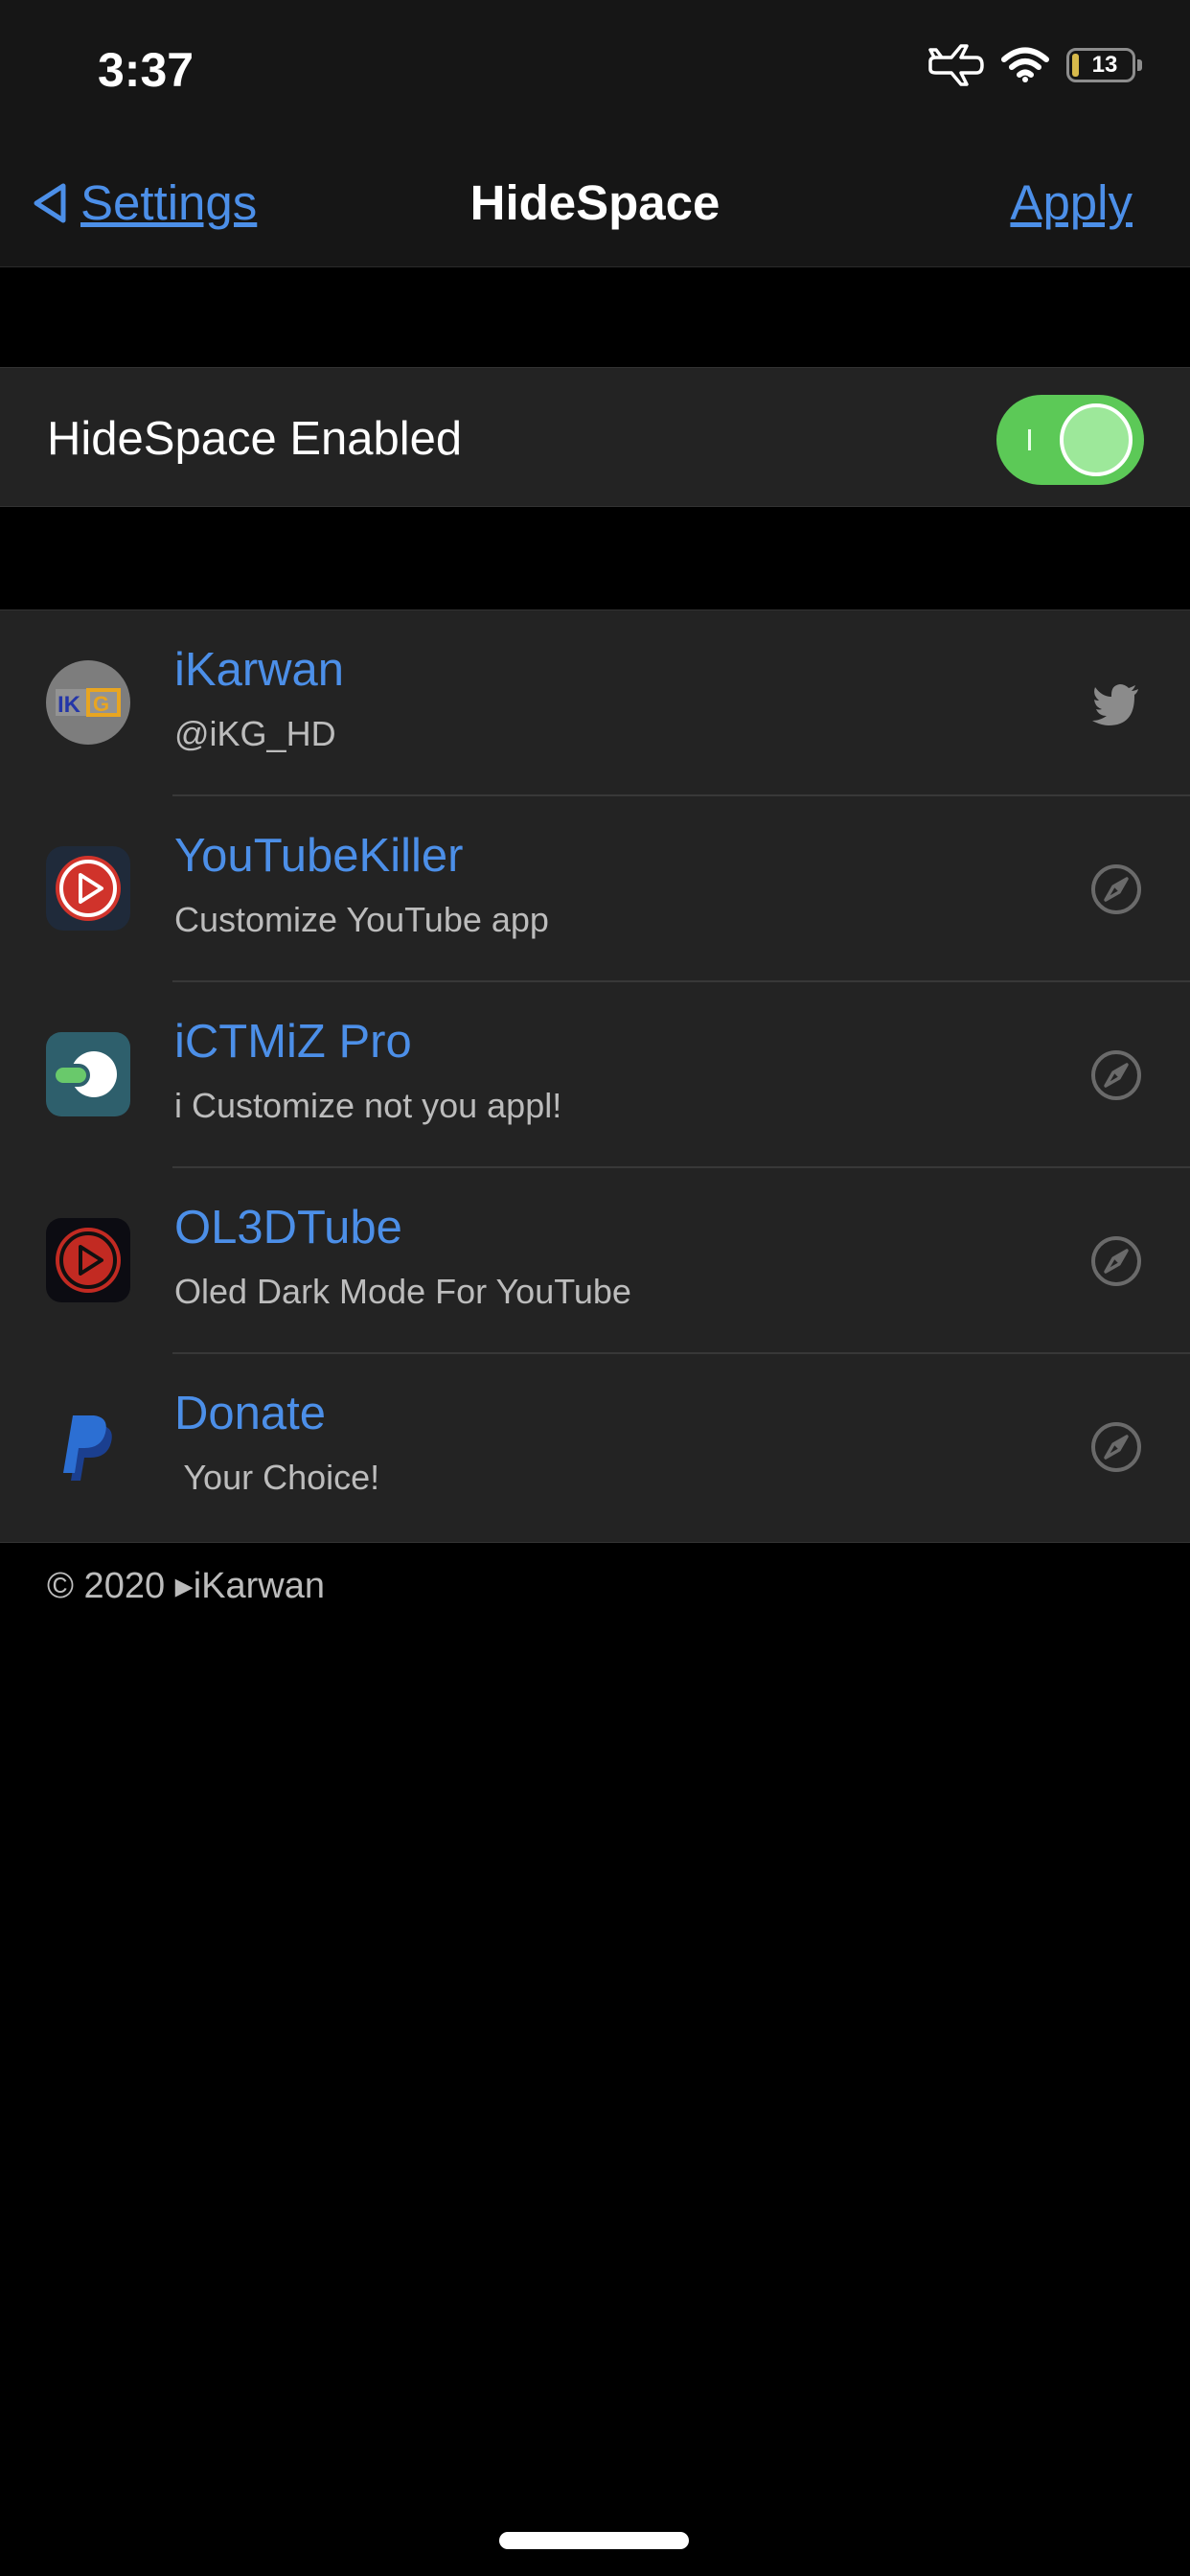 This screenshot has height=2576, width=1190. What do you see at coordinates (595, 1261) in the screenshot?
I see `list-item-ol3dtube: OL3DTube Oled Dark Mode For YouTube` at bounding box center [595, 1261].